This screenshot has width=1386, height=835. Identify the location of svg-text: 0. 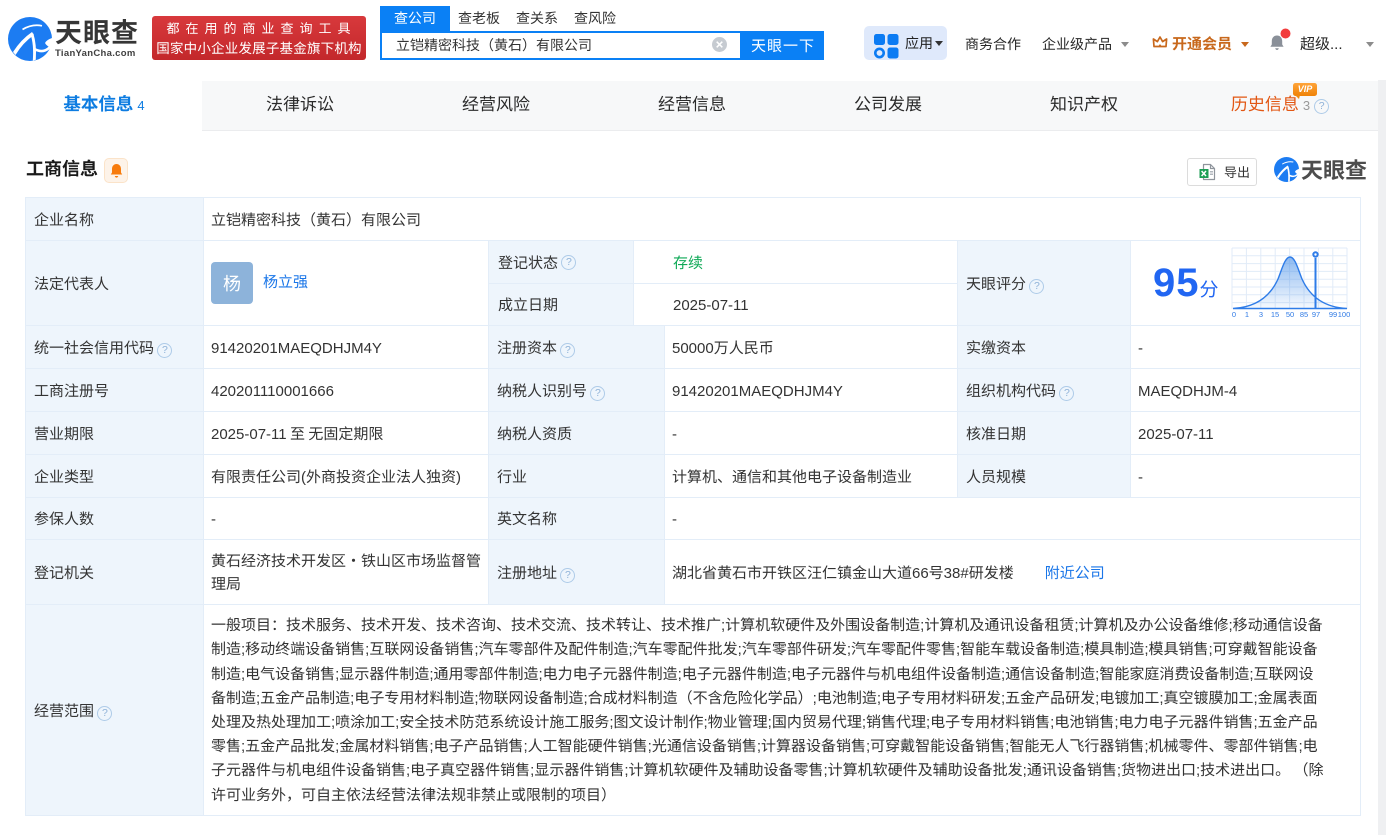
(1234, 314).